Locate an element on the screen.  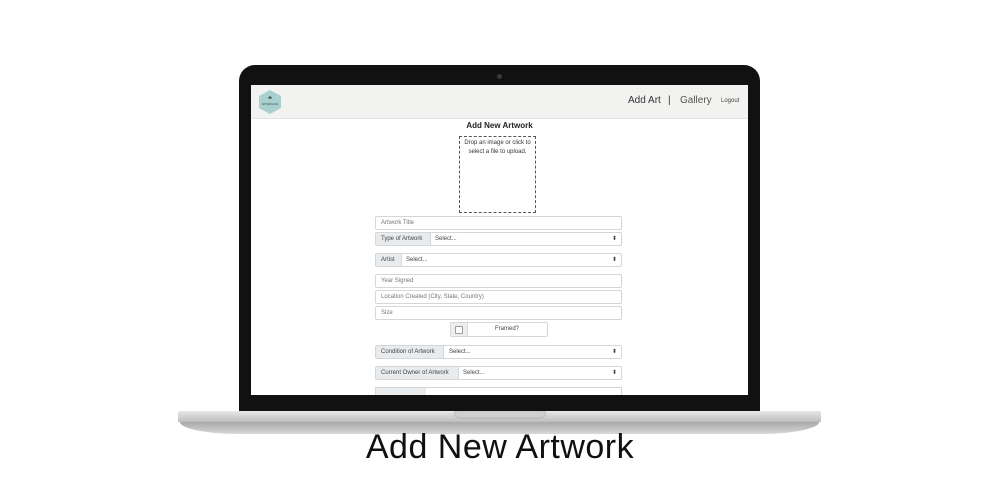
year-signed-input: Year Signed is located at coordinates (498, 281).